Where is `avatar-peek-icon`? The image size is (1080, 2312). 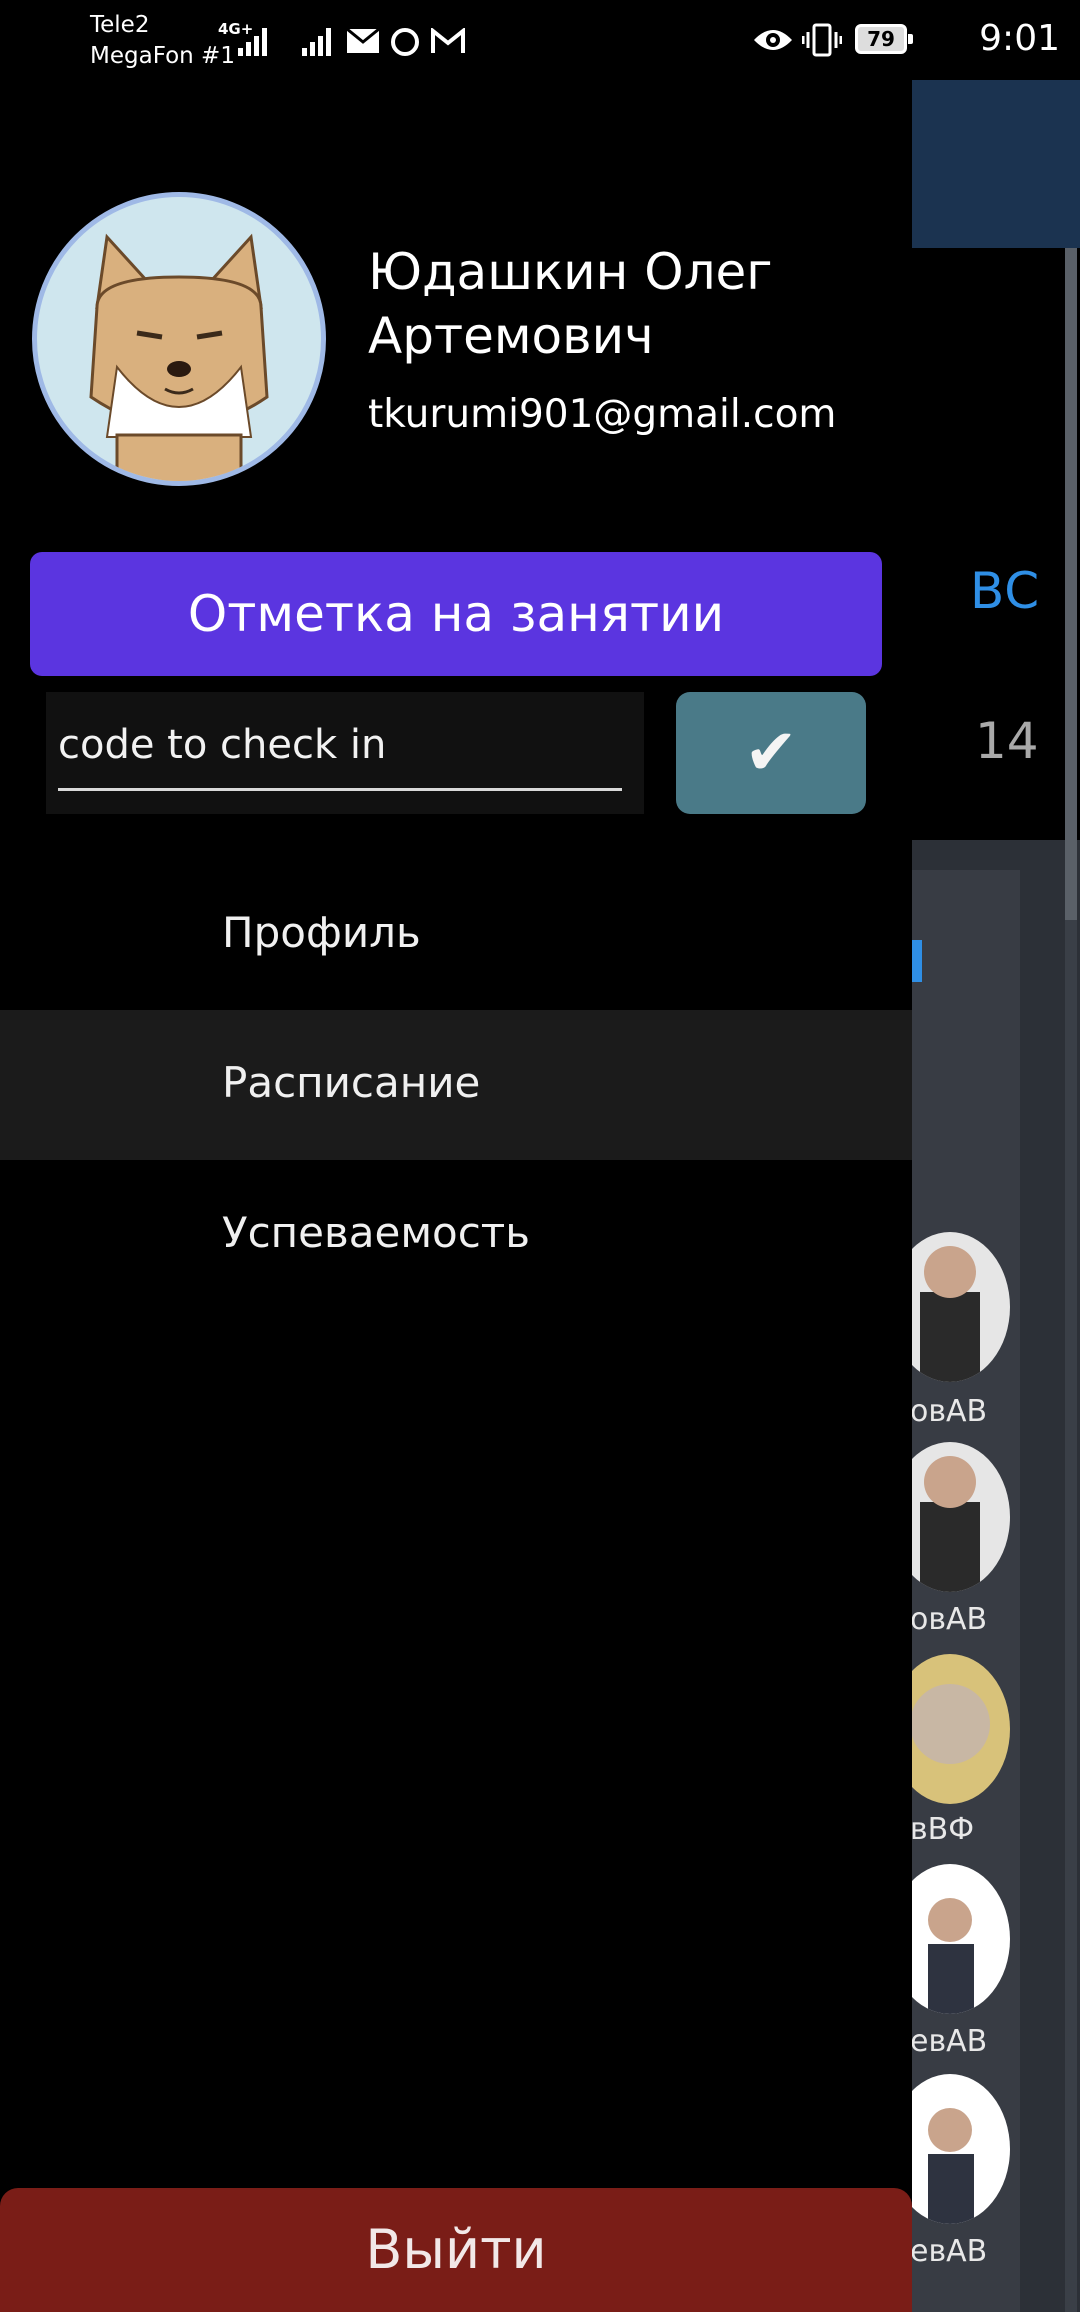 avatar-peek-icon is located at coordinates (911, 365).